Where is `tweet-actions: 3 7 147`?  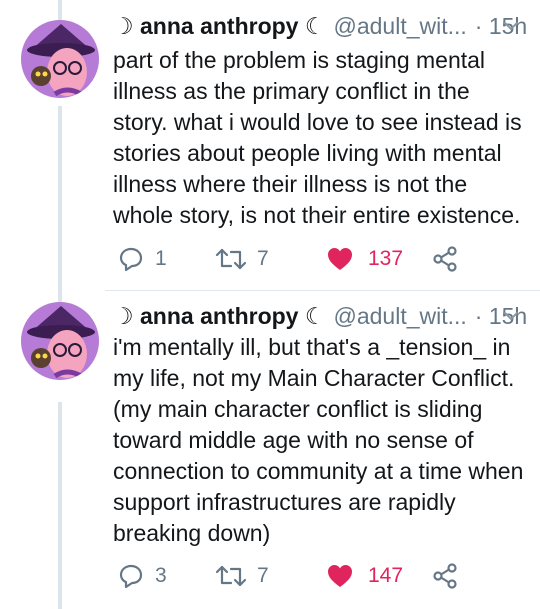 tweet-actions: 3 7 147 is located at coordinates (326, 576).